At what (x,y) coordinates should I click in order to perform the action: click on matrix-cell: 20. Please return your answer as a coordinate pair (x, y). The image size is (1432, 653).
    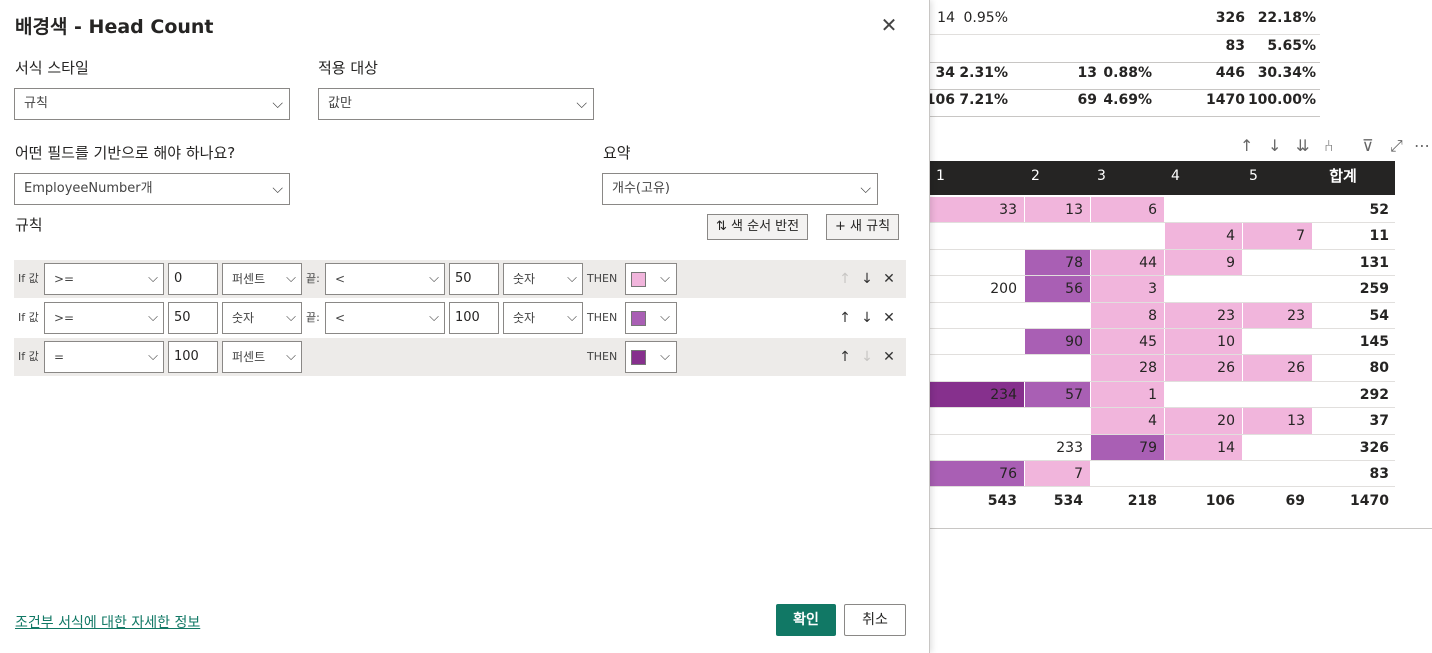
    Looking at the image, I should click on (1203, 421).